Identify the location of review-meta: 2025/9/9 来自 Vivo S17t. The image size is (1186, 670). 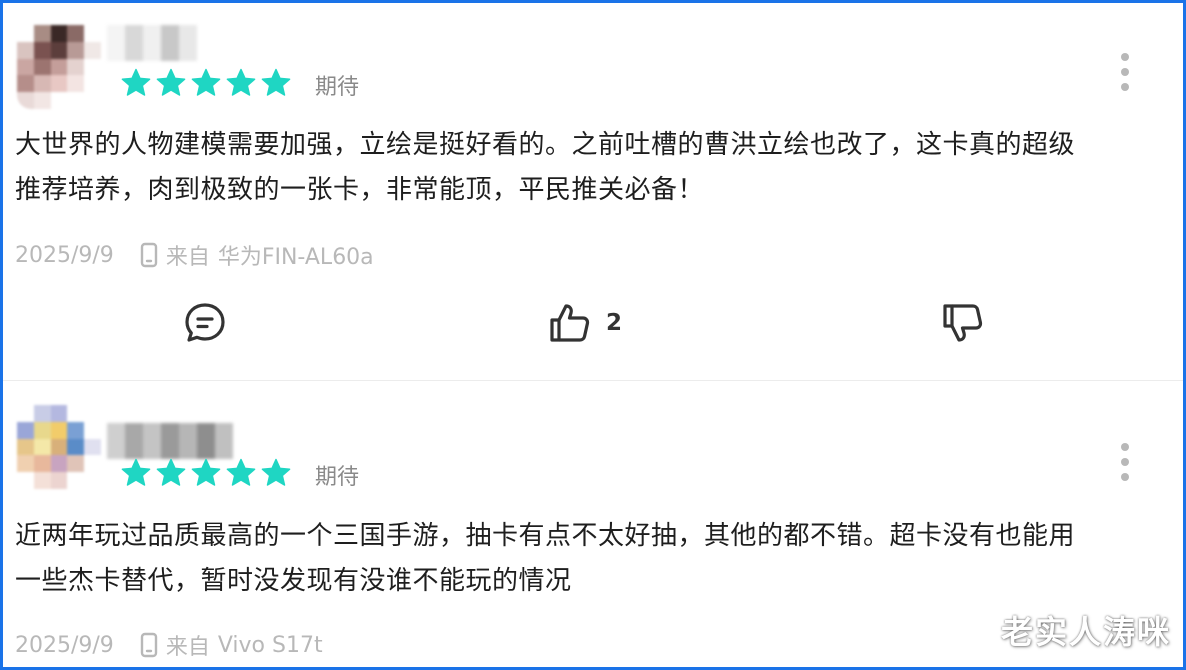
(169, 645).